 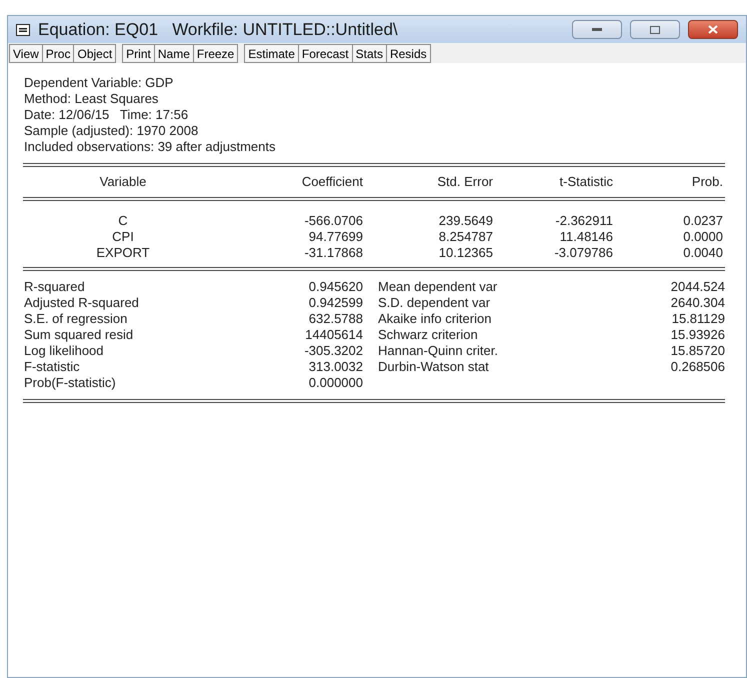 What do you see at coordinates (58, 53) in the screenshot?
I see `toolbar-button: Proc` at bounding box center [58, 53].